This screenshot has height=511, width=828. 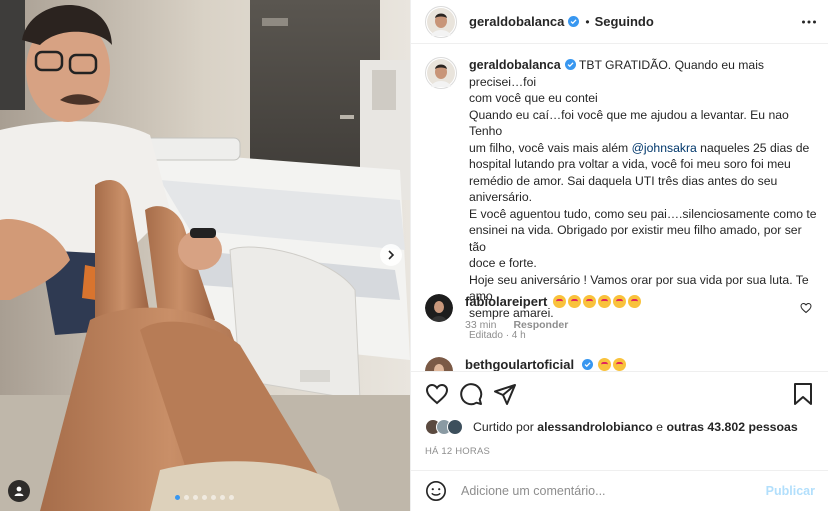 What do you see at coordinates (624, 21) in the screenshot?
I see `following-button: Seguindo` at bounding box center [624, 21].